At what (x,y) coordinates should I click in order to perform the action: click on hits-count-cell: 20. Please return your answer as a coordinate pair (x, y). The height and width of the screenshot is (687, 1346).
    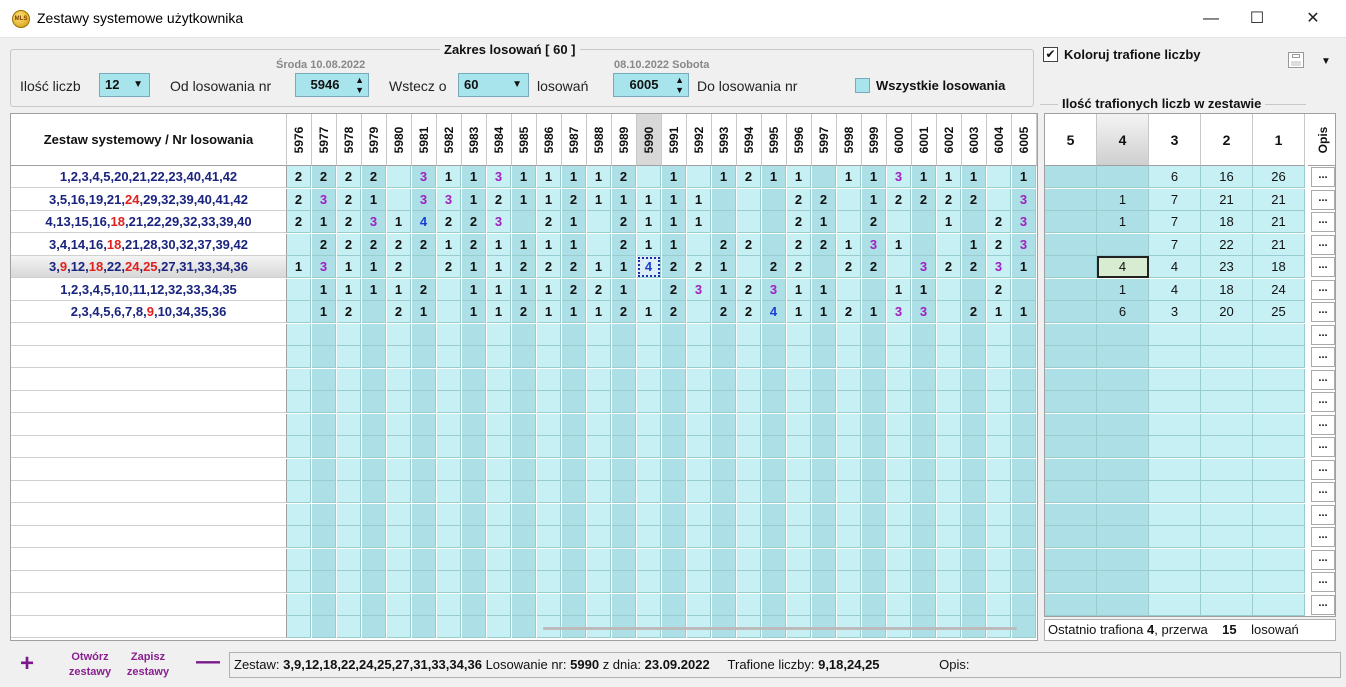
    Looking at the image, I should click on (1227, 312).